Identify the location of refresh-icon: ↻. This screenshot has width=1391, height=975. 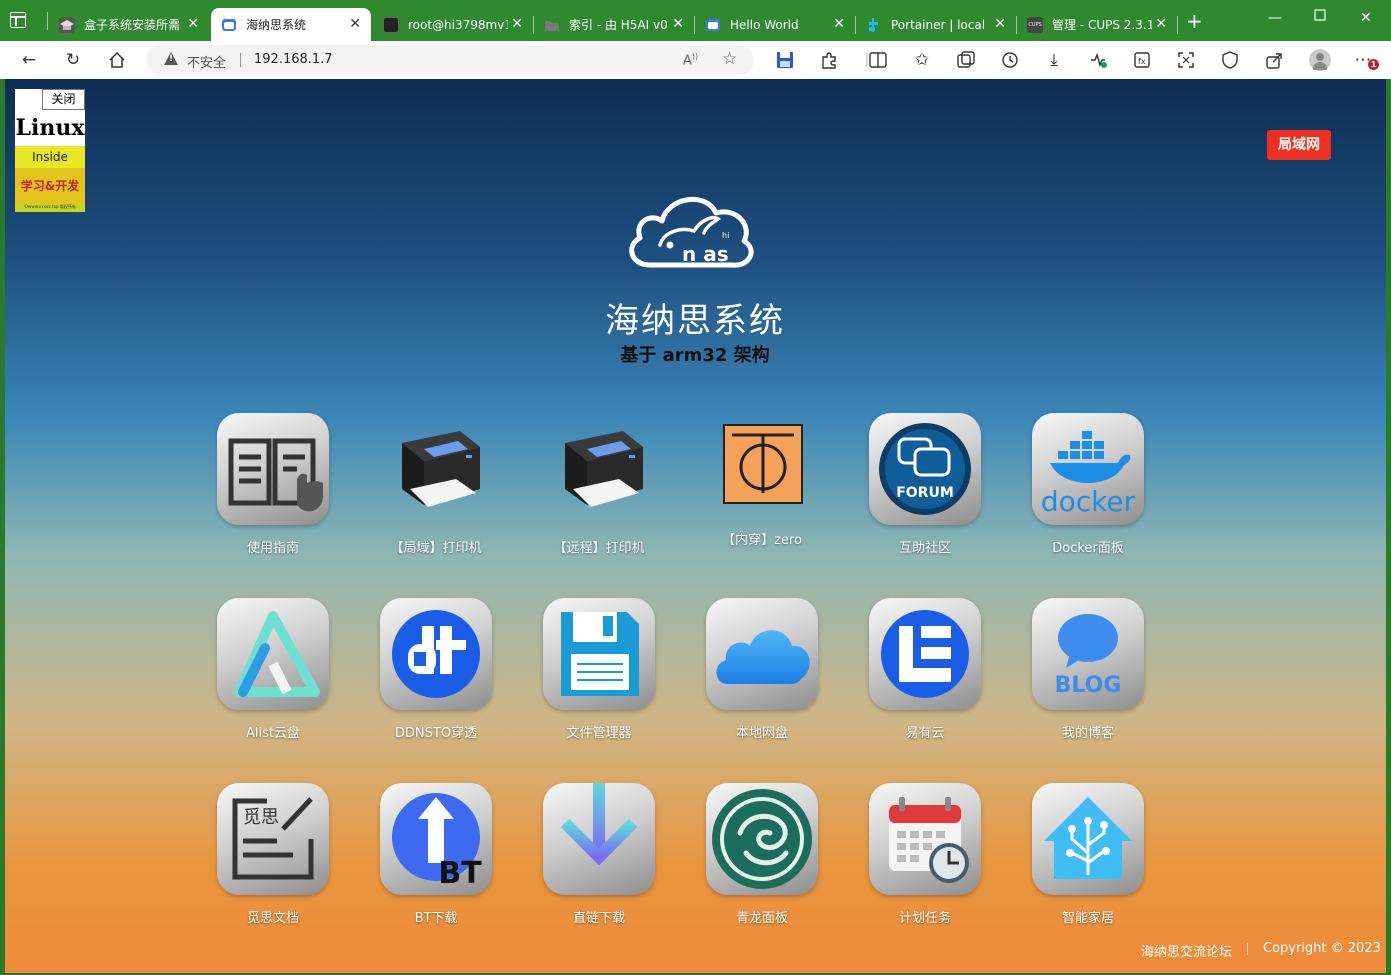
(73, 60).